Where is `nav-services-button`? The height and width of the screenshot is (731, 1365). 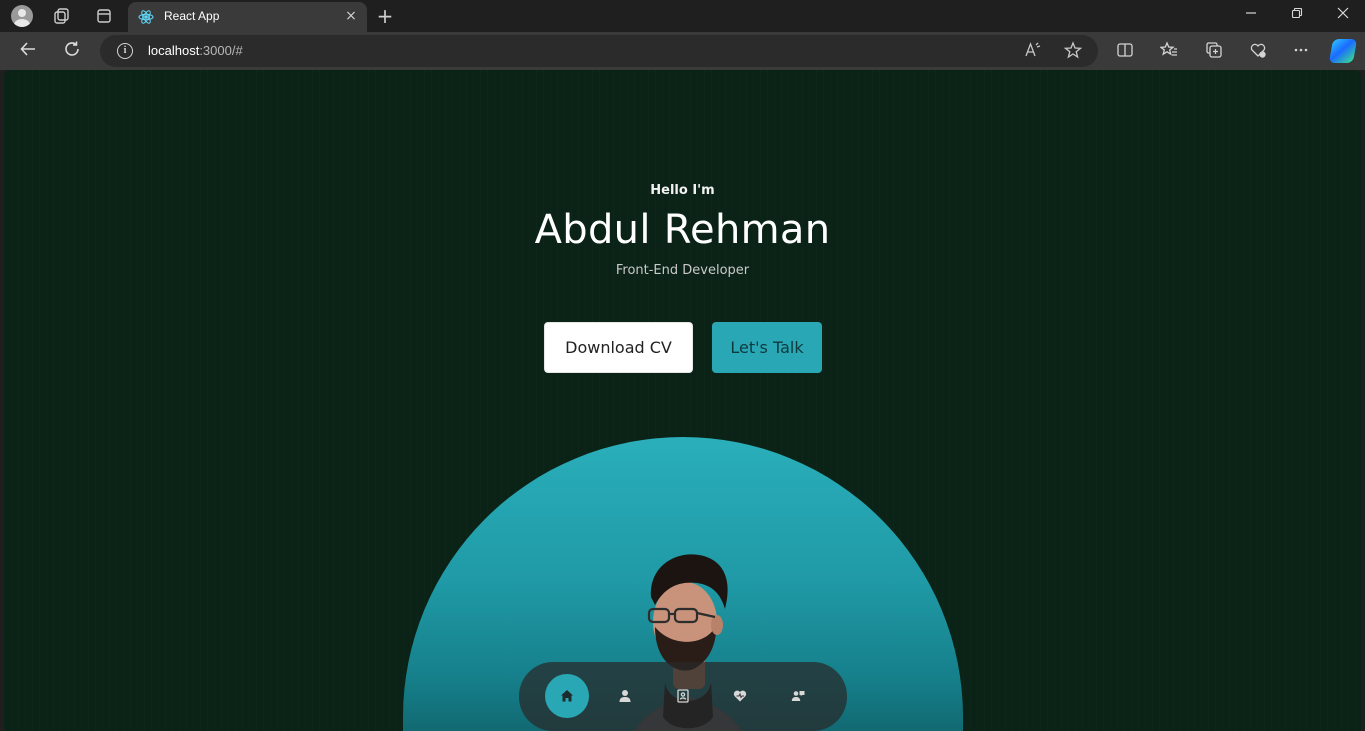
nav-services-button is located at coordinates (740, 696).